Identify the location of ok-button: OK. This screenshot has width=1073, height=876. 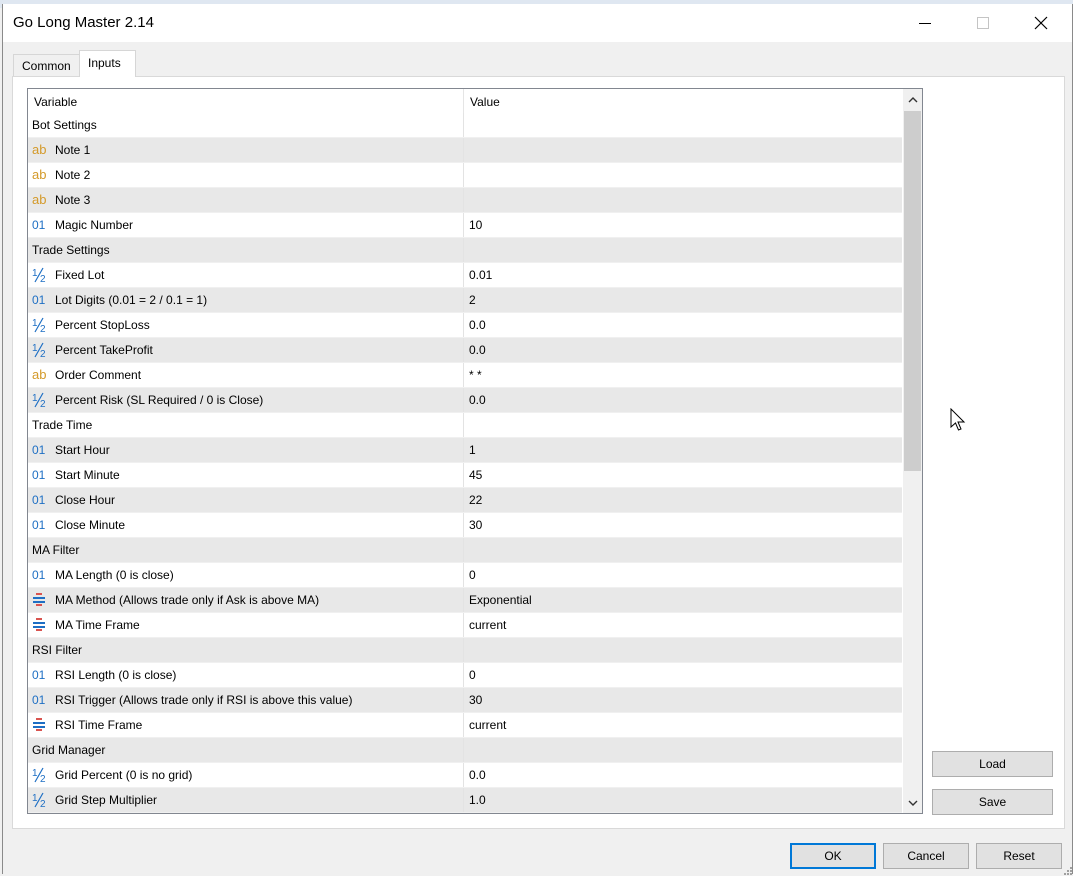
(833, 856).